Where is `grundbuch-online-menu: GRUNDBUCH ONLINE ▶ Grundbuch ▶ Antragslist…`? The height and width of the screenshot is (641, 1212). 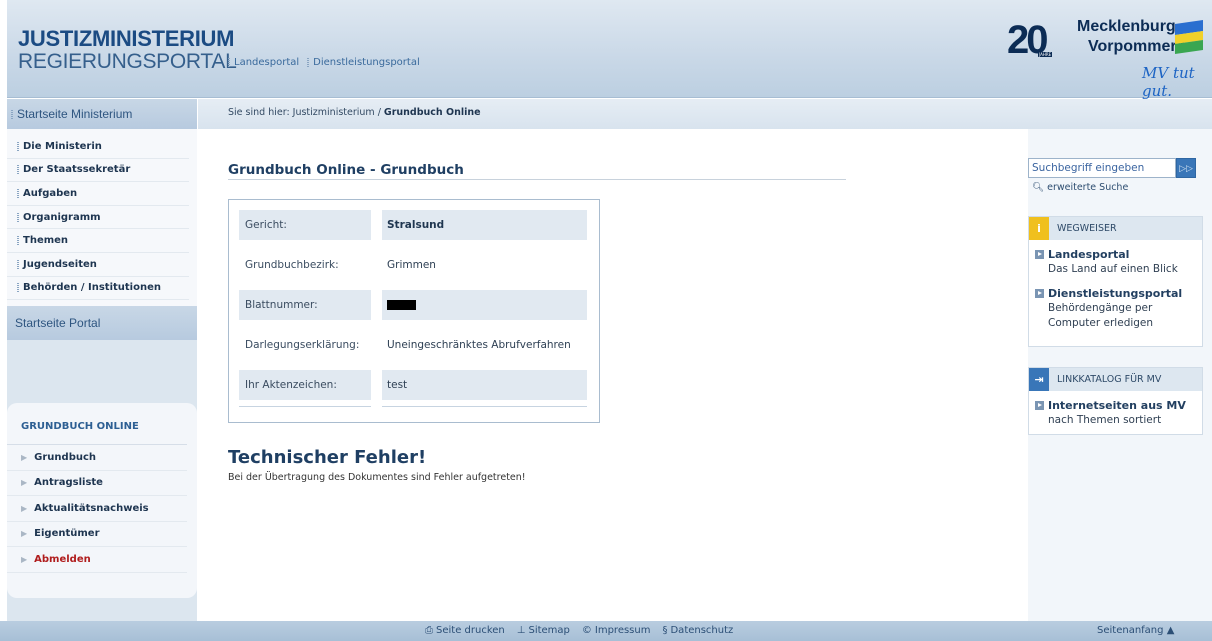
grundbuch-online-menu: GRUNDBUCH ONLINE ▶ Grundbuch ▶ Antragslist… is located at coordinates (102, 500).